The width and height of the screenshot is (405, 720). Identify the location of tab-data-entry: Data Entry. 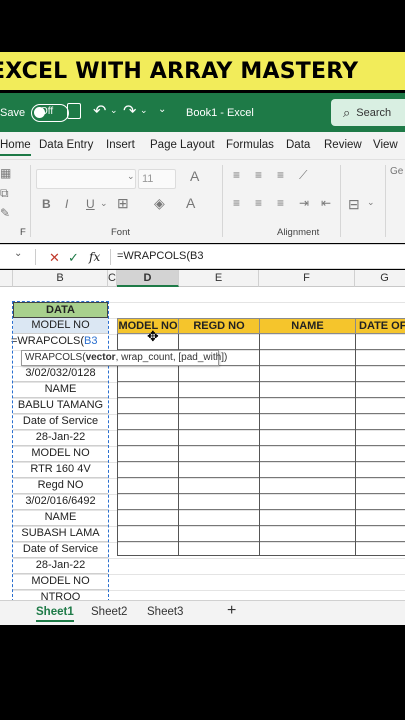
(66, 145).